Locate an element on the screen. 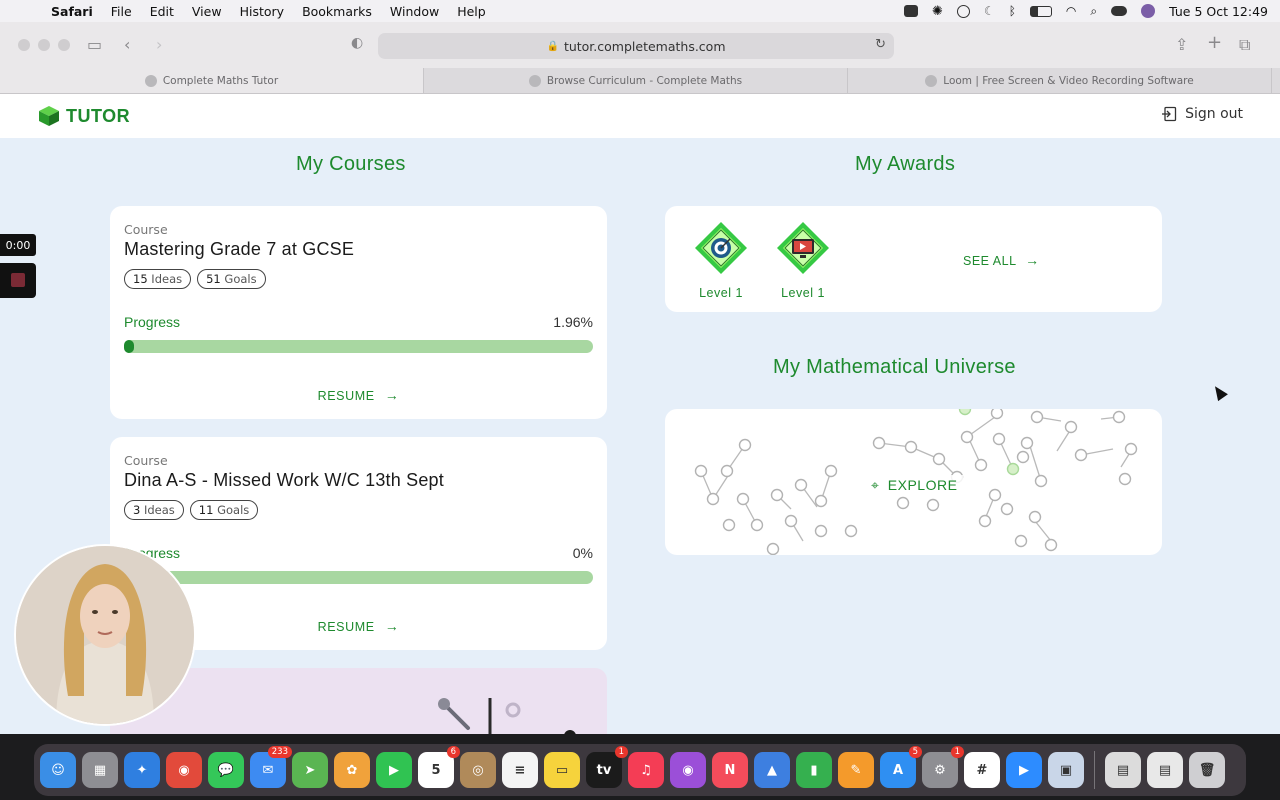 Image resolution: width=1280 pixels, height=800 pixels. zoom-status-icon is located at coordinates (911, 11).